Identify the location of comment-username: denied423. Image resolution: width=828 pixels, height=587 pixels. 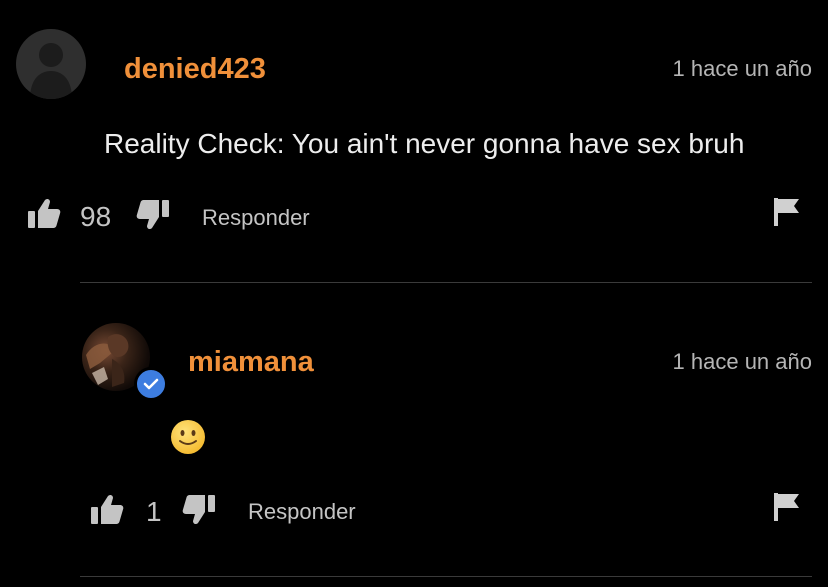
(195, 69).